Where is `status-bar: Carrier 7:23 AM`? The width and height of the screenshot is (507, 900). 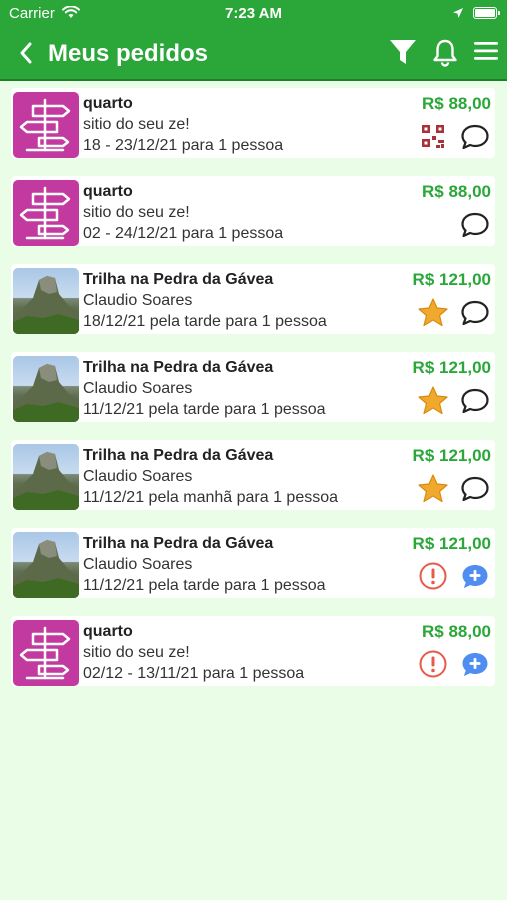 status-bar: Carrier 7:23 AM is located at coordinates (253, 14).